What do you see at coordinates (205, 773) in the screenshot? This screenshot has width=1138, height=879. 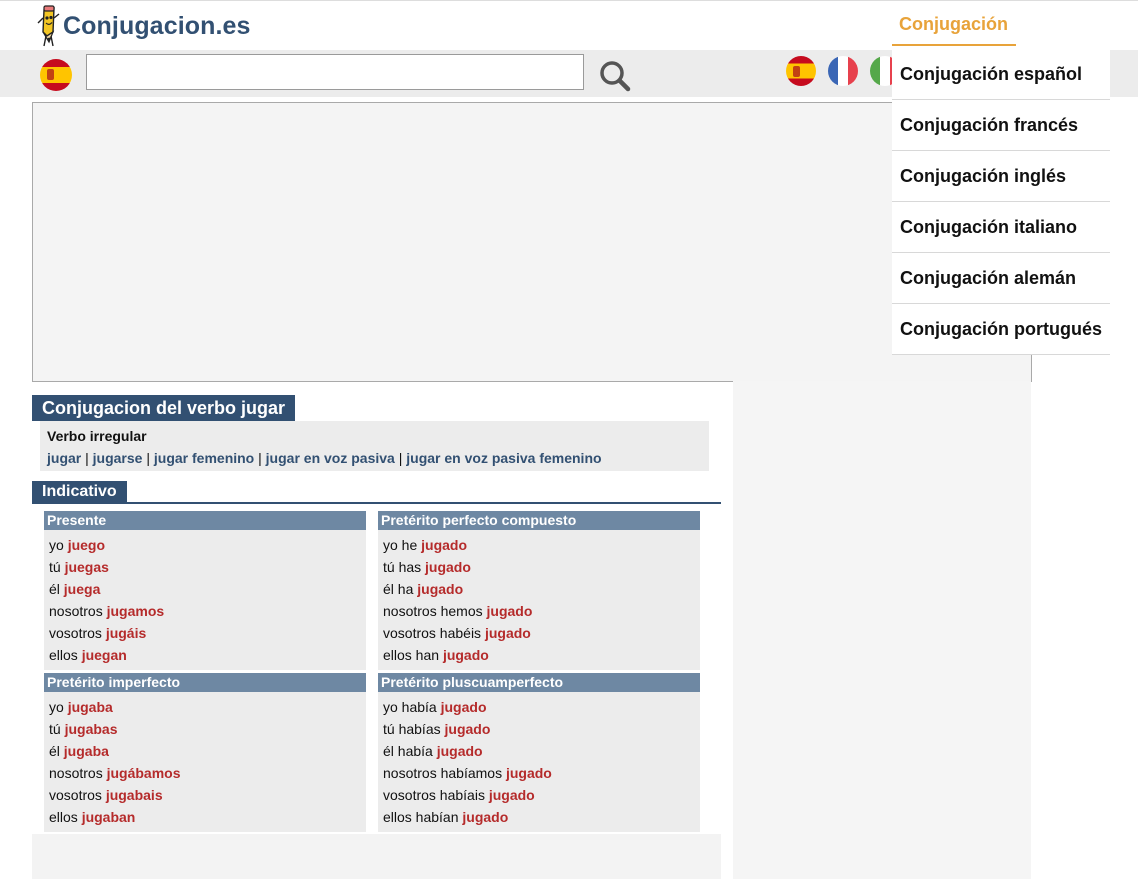 I see `conjugation-row: nosotros jugábamos` at bounding box center [205, 773].